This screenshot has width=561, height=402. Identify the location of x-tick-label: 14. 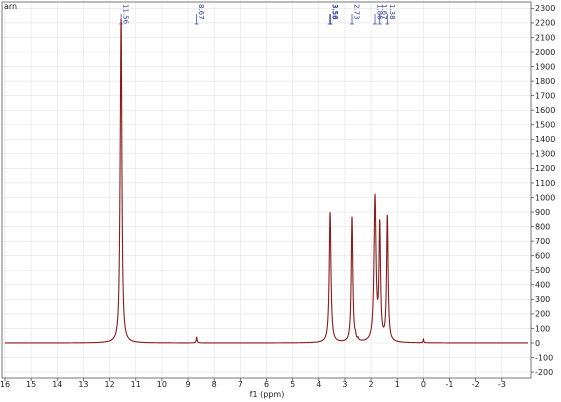
(57, 384).